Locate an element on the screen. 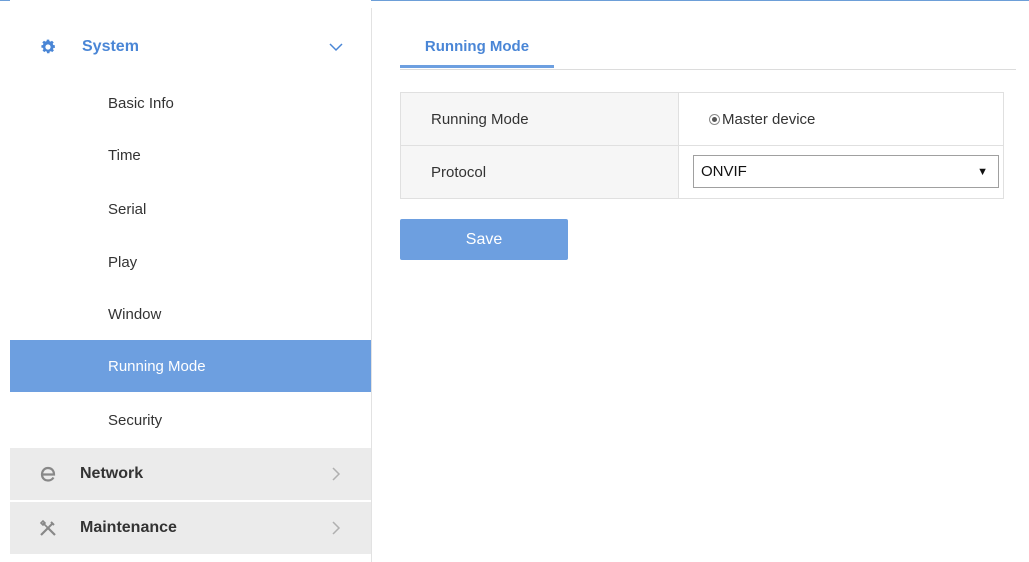  select-value: ONVIF is located at coordinates (724, 171).